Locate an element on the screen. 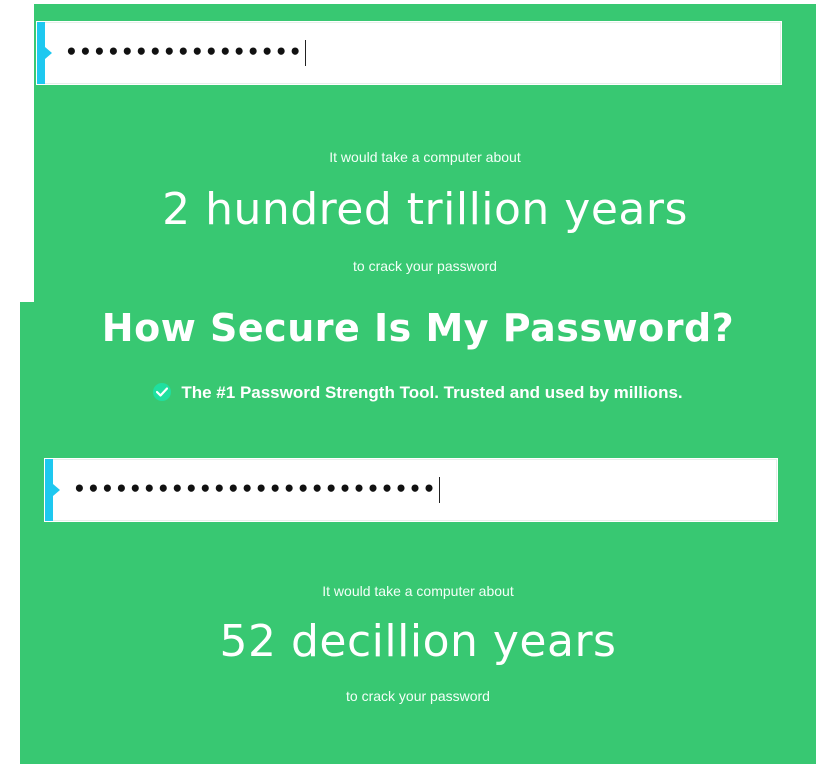 Image resolution: width=816 pixels, height=764 pixels. crack-time-result: 2 hundred trillion years is located at coordinates (425, 209).